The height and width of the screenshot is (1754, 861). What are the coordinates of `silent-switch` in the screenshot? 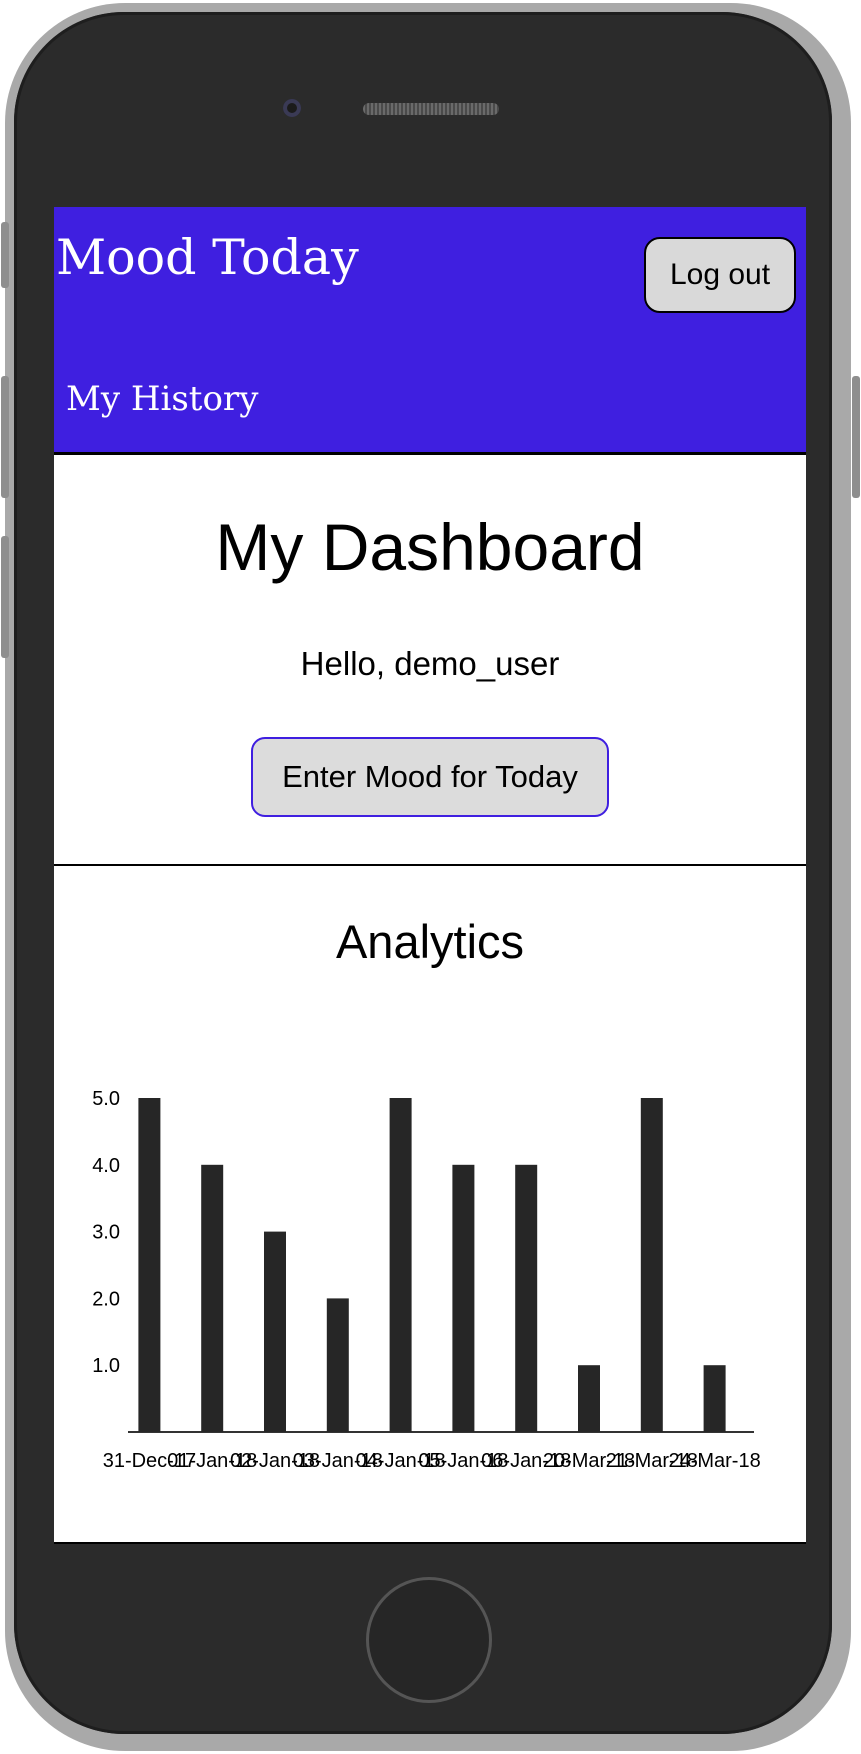 It's located at (5, 255).